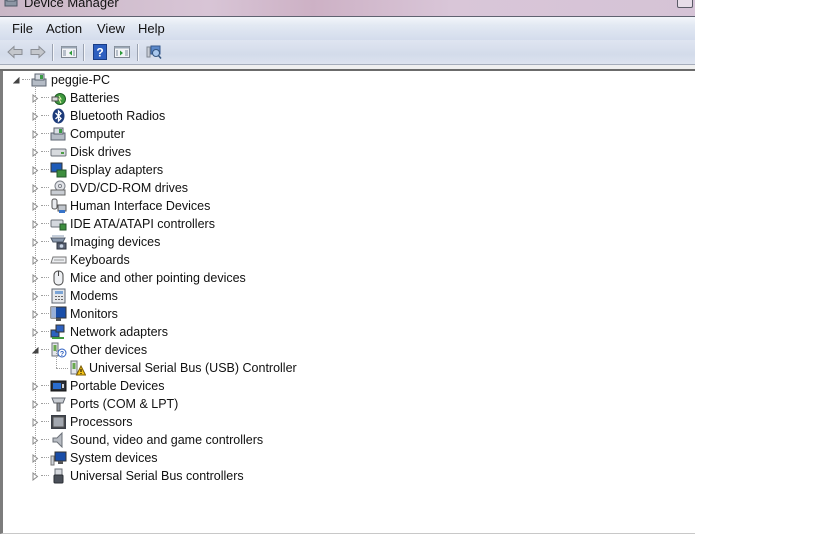 This screenshot has width=819, height=535. Describe the element at coordinates (98, 116) in the screenshot. I see `tree-item: Bluetooth Radios` at that location.